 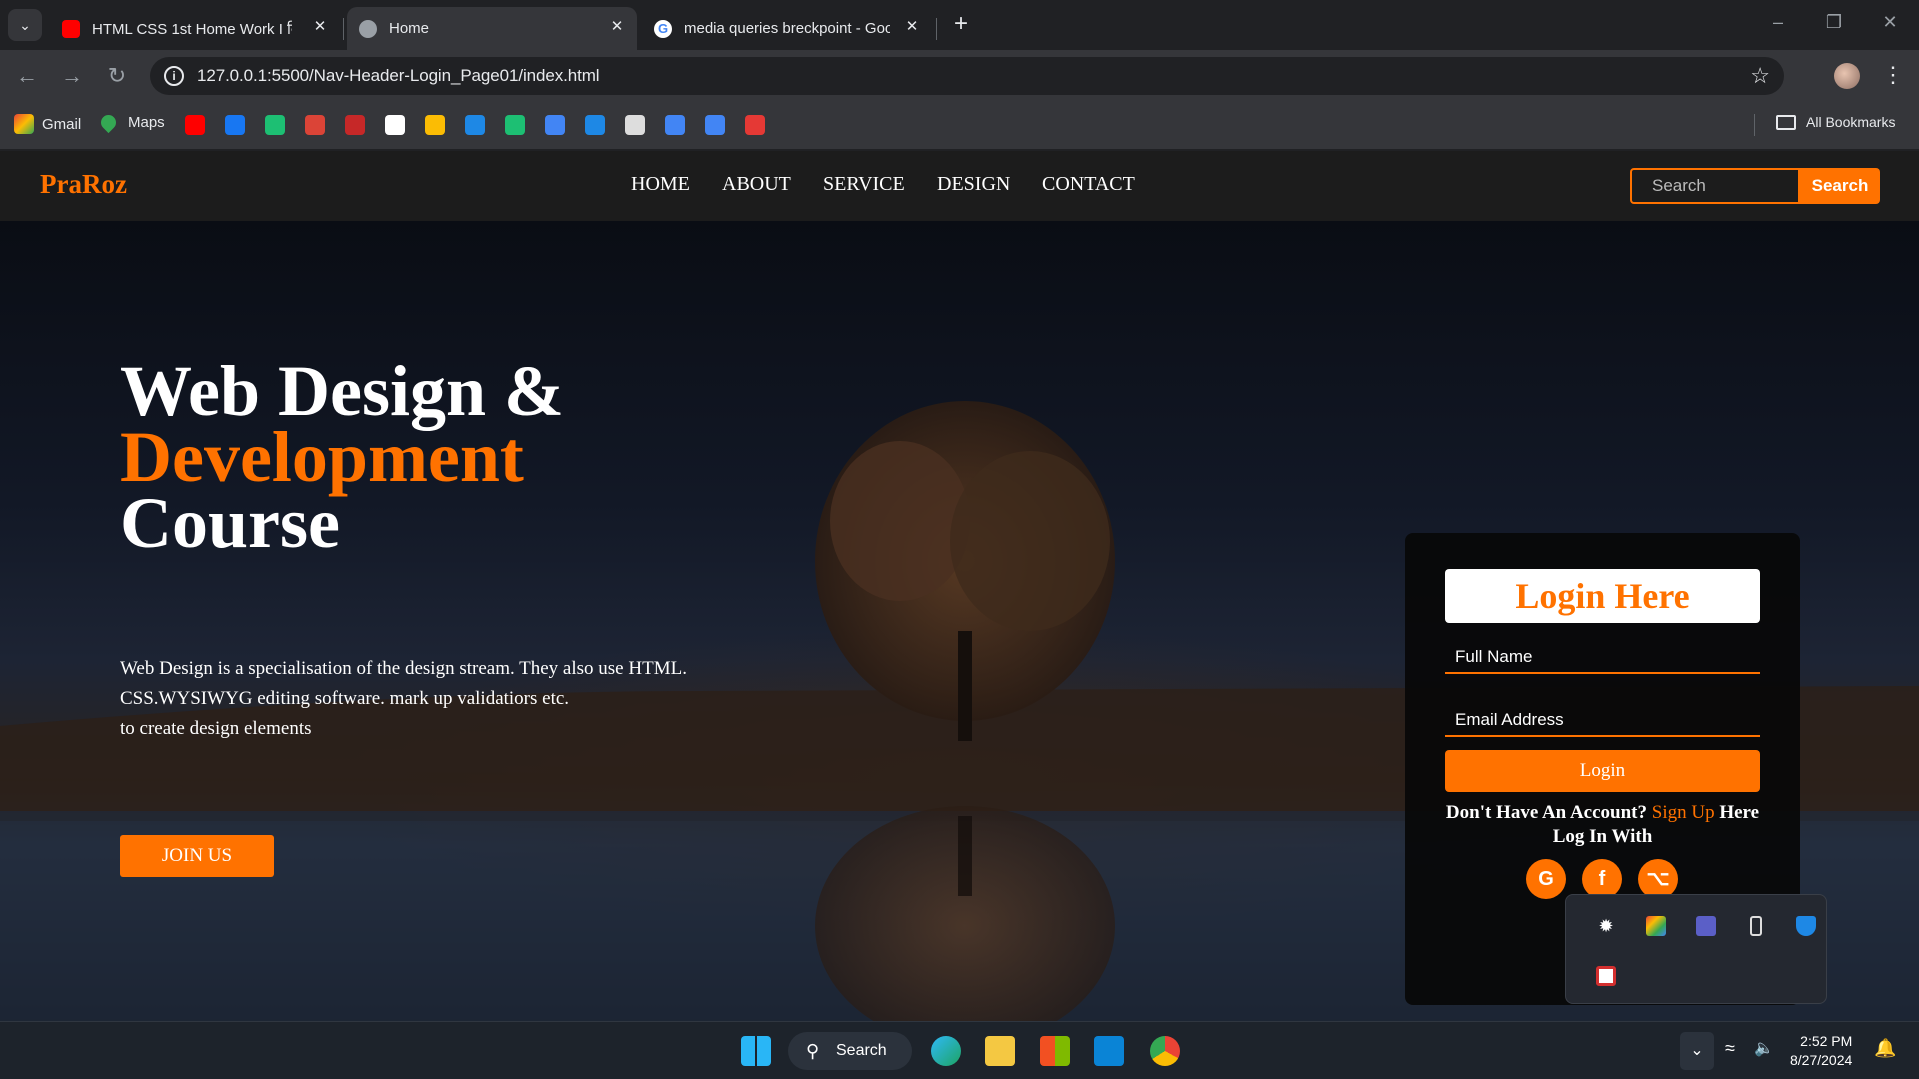 I want to click on bookmark-gmail: Gmail, so click(x=47, y=124).